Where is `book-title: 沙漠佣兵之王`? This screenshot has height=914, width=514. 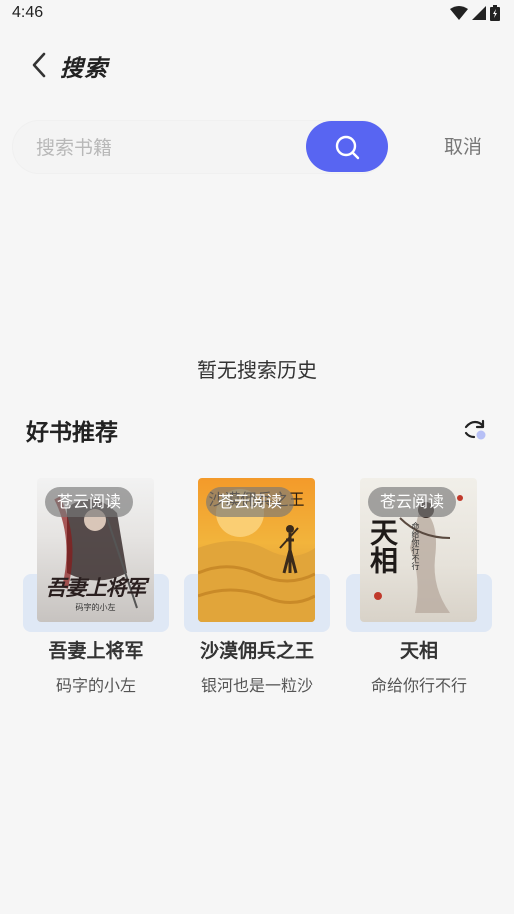 book-title: 沙漠佣兵之王 is located at coordinates (256, 651).